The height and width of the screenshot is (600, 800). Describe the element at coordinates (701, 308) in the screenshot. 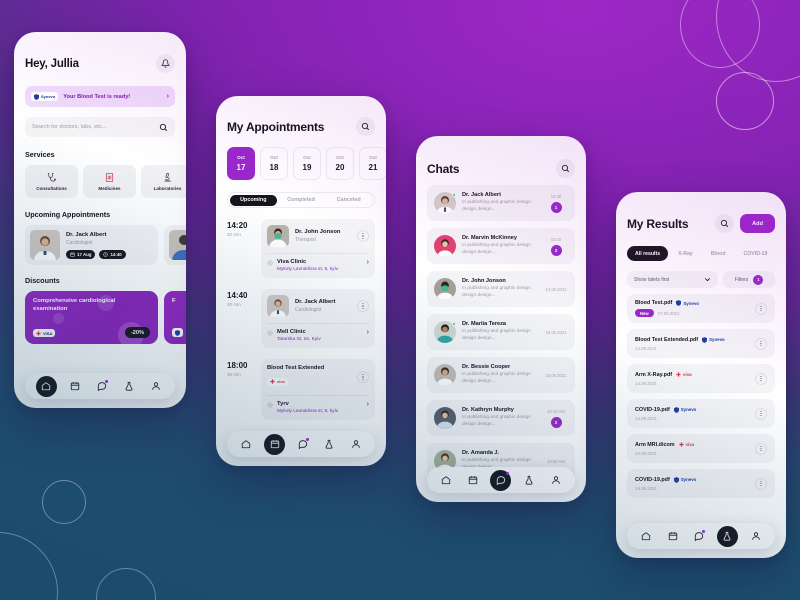

I see `result-row: Blood Test.pdf Synevo New 27.09.2021` at that location.